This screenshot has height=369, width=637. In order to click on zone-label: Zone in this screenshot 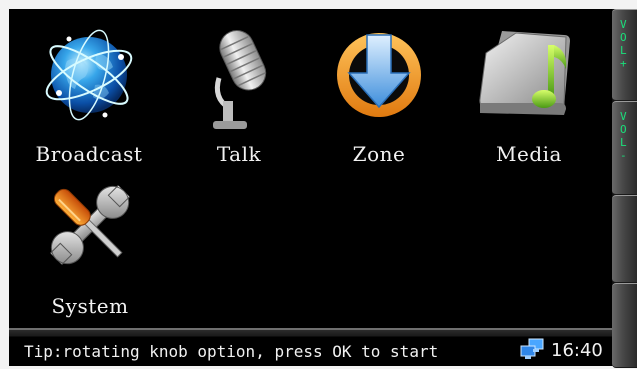, I will do `click(379, 154)`.